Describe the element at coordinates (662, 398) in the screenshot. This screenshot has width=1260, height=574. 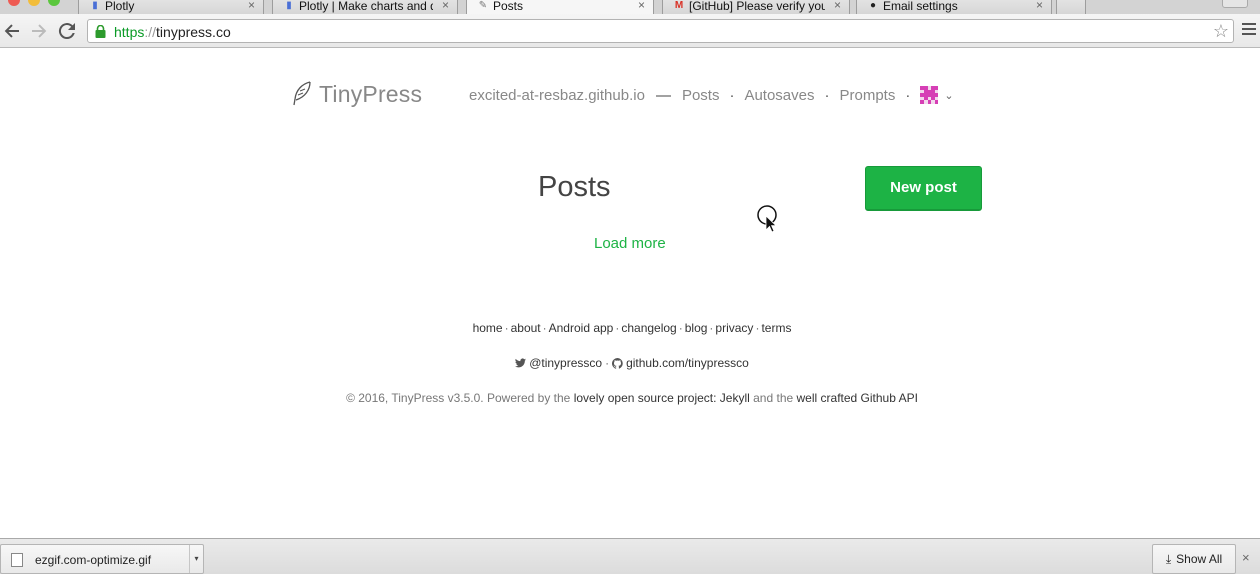
I see `jekyll-link: lovely open source project: Jekyll` at that location.